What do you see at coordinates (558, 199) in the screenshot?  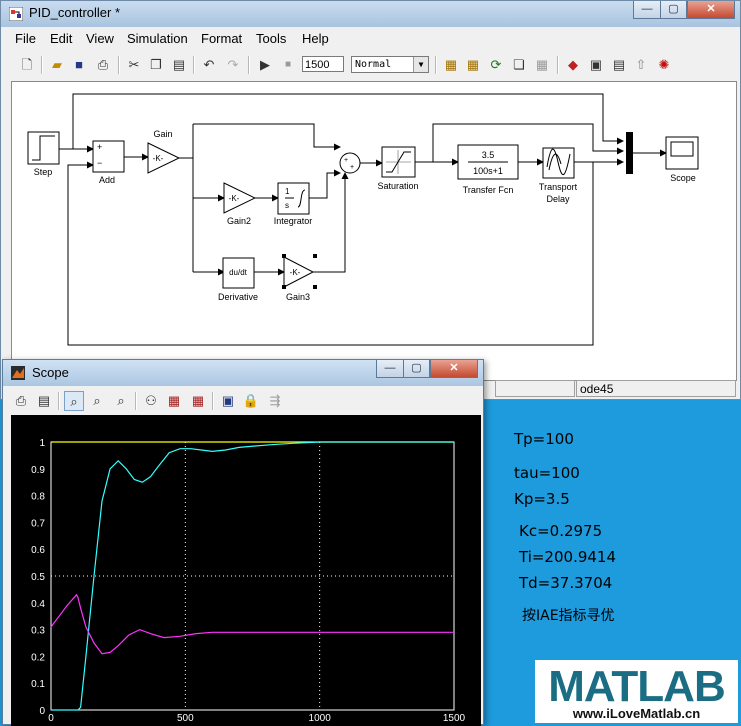 I see `transport-delay-label-2: Delay` at bounding box center [558, 199].